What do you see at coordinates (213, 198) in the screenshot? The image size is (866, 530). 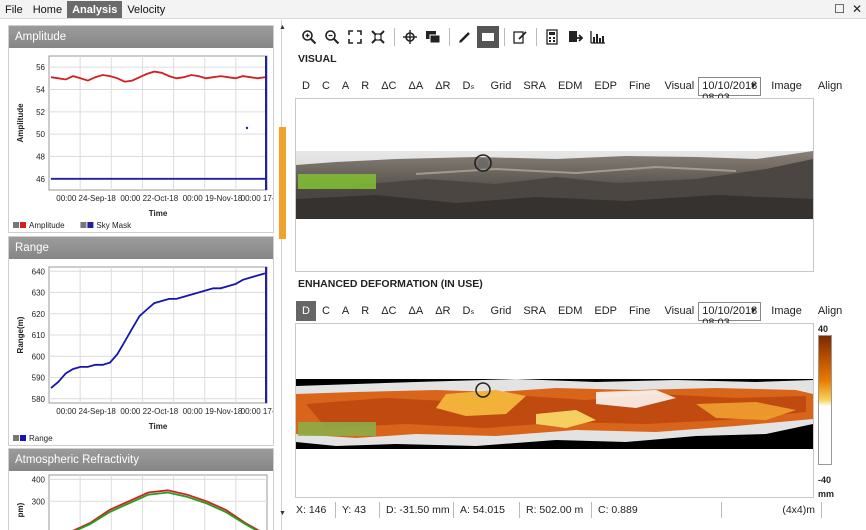 I see `x-tick-label: 00:00 19-Nov-18` at bounding box center [213, 198].